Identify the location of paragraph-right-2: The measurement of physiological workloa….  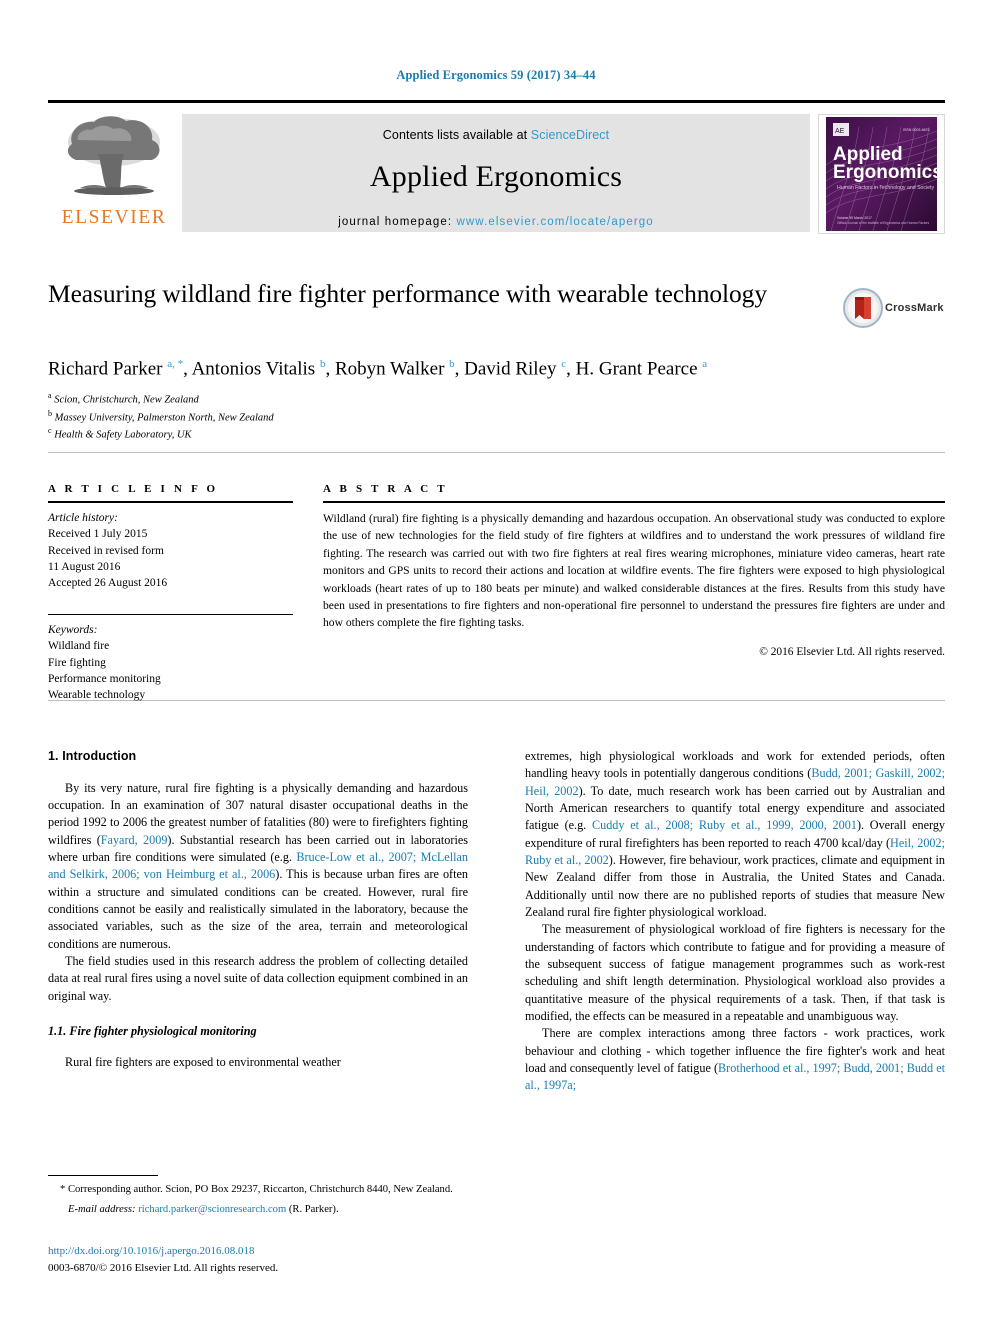
(735, 972).